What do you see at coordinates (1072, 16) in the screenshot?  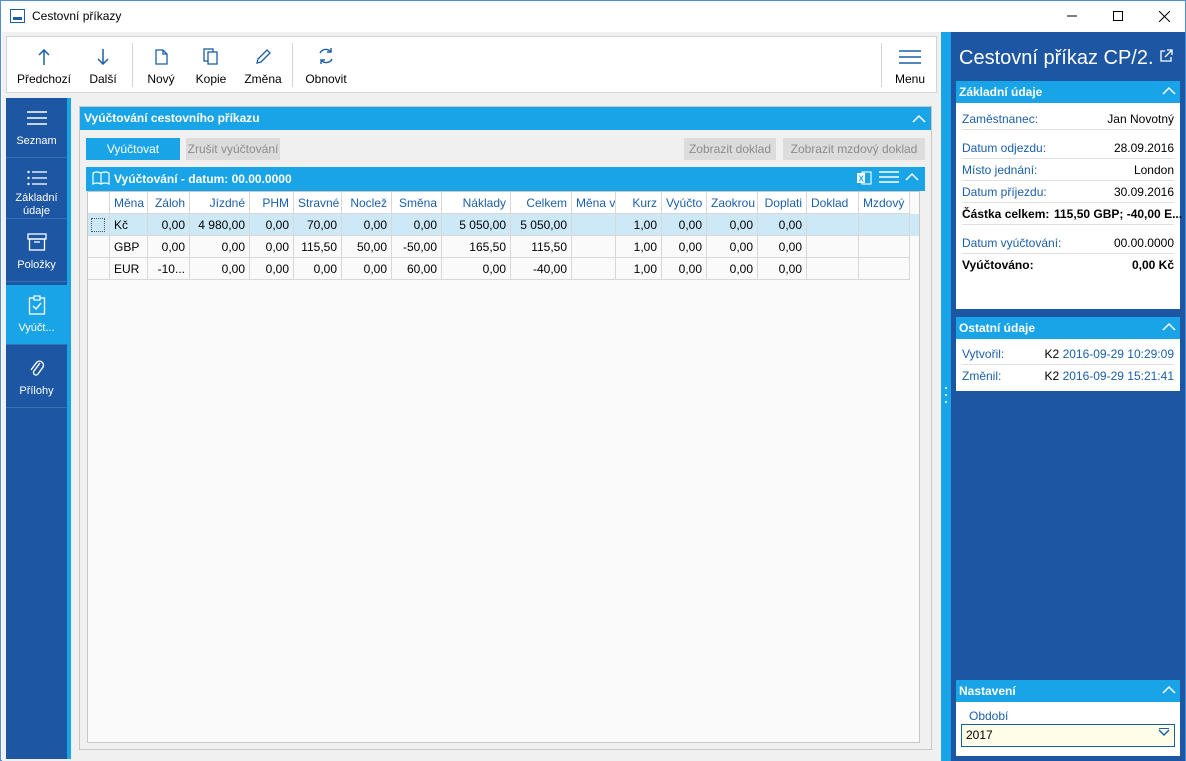 I see `minimize-button` at bounding box center [1072, 16].